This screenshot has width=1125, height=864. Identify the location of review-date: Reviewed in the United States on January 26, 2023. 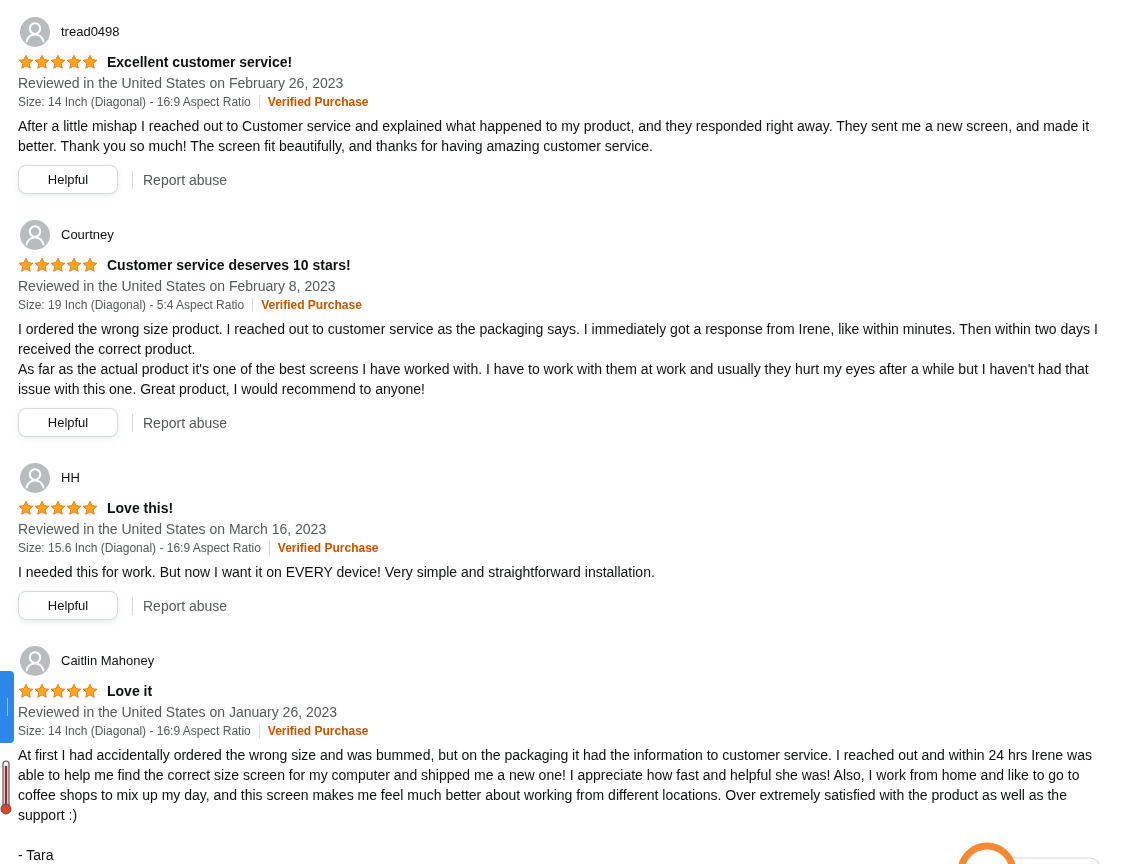
(178, 712).